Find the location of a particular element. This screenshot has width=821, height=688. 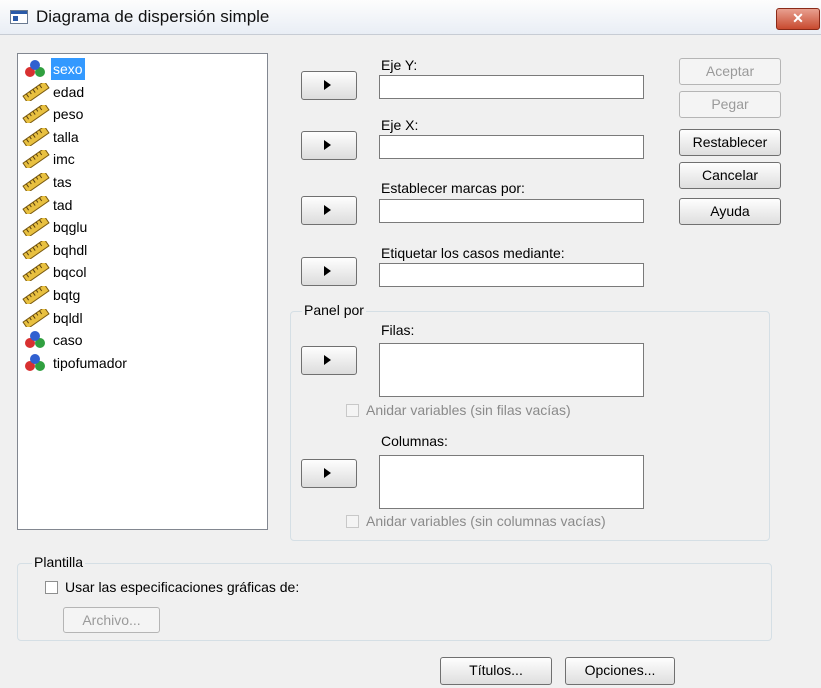

move-to-x-axis-button is located at coordinates (329, 145).